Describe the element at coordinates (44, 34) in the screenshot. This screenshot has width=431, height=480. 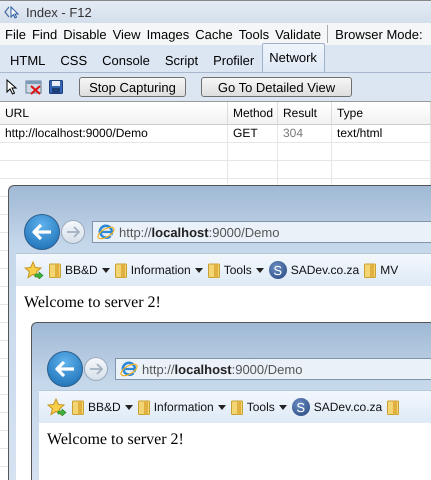
I see `menu-item: Find` at that location.